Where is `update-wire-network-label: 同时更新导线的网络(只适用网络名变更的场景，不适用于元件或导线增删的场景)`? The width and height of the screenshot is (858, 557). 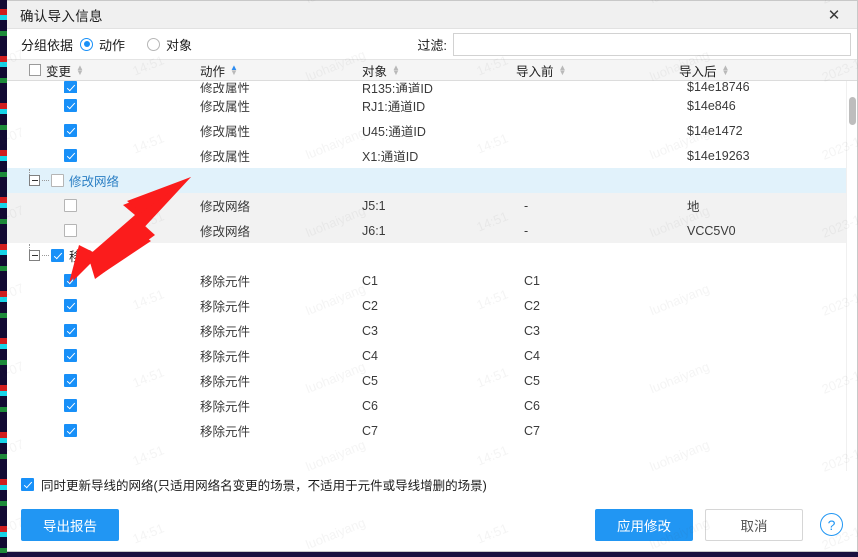
update-wire-network-label: 同时更新导线的网络(只适用网络名变更的场景，不适用于元件或导线增删的场景) is located at coordinates (264, 485).